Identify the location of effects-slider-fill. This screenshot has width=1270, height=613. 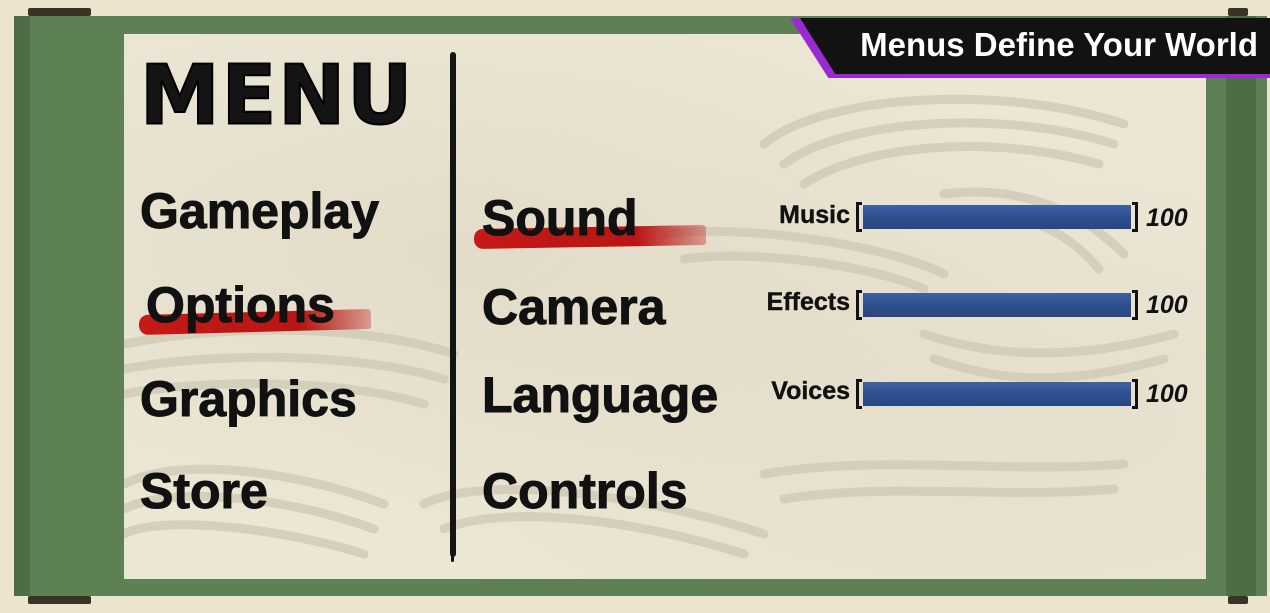
(997, 305).